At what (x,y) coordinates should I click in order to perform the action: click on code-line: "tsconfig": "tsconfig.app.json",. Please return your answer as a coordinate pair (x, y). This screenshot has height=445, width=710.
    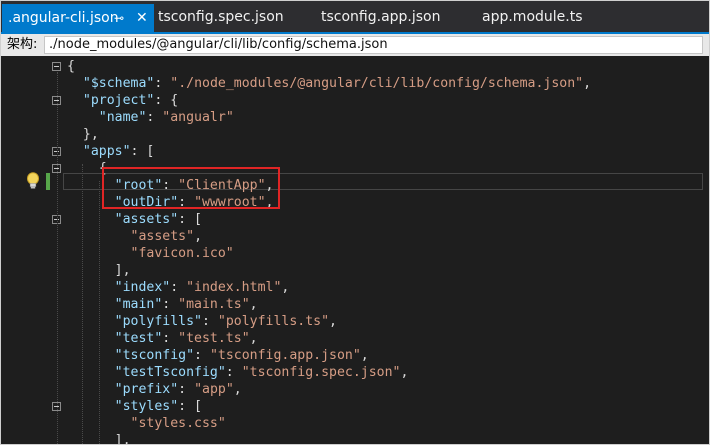
    Looking at the image, I should click on (218, 355).